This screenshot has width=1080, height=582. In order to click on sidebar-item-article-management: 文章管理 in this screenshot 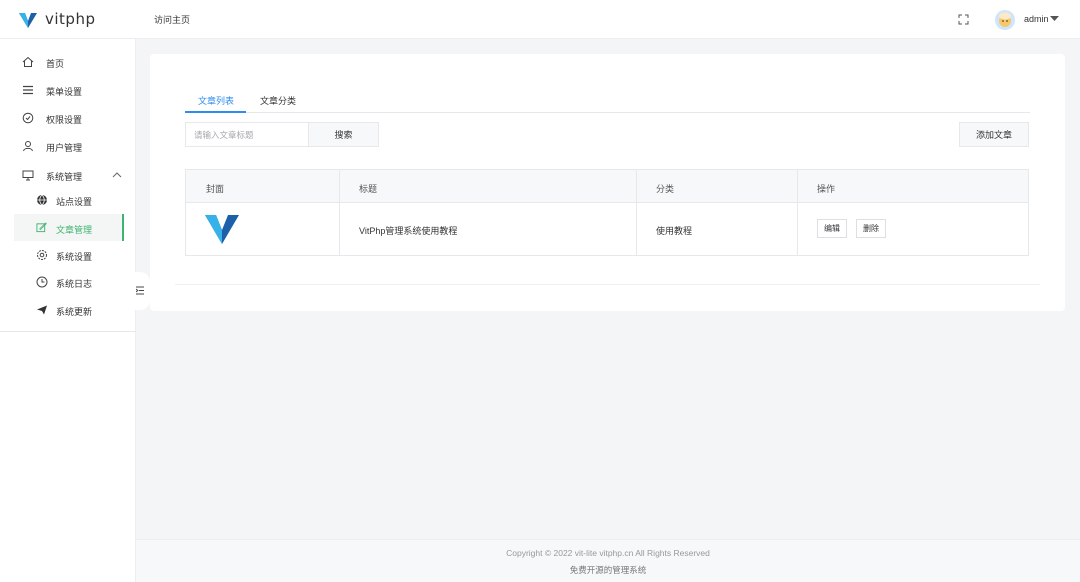, I will do `click(69, 227)`.